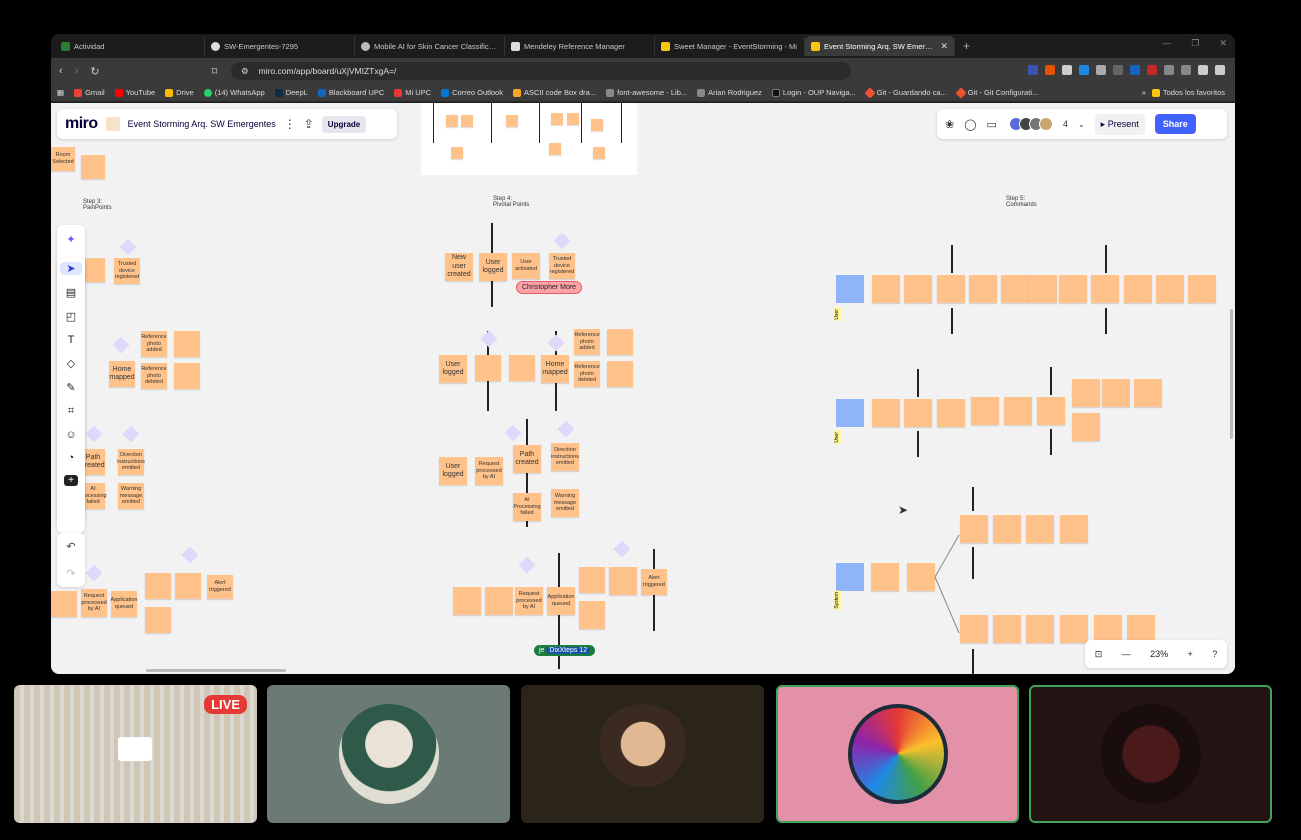 This screenshot has width=1301, height=840. Describe the element at coordinates (1119, 124) in the screenshot. I see `present-button: ▸ Present` at that location.